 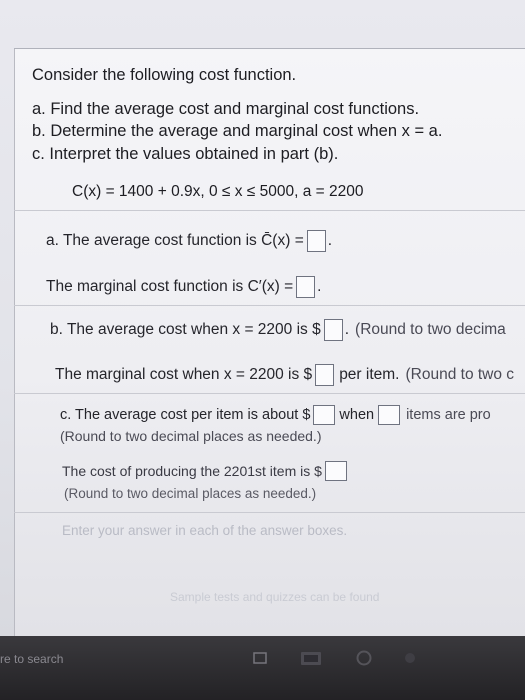 What do you see at coordinates (311, 658) in the screenshot?
I see `file-explorer-icon` at bounding box center [311, 658].